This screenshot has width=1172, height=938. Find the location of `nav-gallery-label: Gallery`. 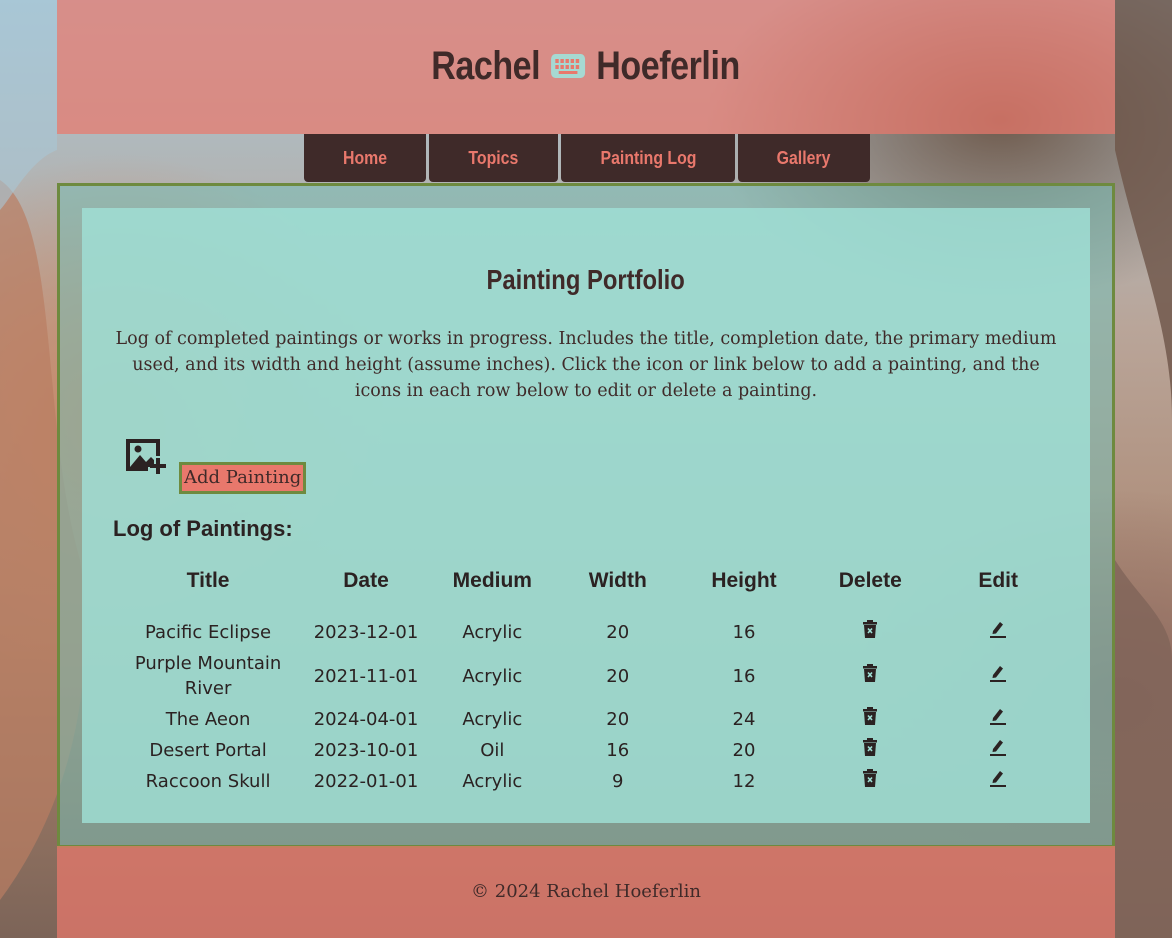

nav-gallery-label: Gallery is located at coordinates (804, 157).